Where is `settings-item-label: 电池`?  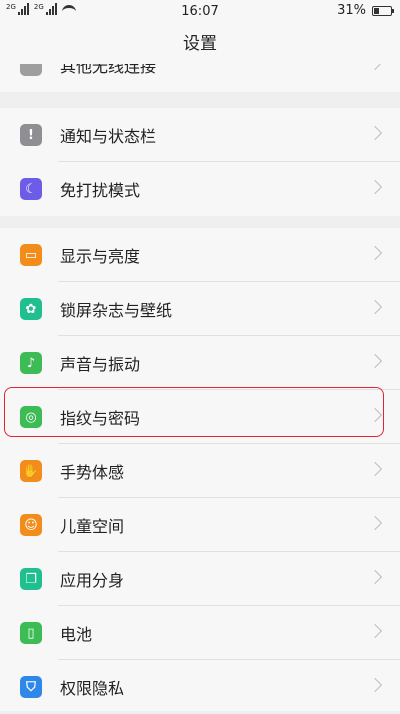
settings-item-label: 电池 is located at coordinates (76, 634).